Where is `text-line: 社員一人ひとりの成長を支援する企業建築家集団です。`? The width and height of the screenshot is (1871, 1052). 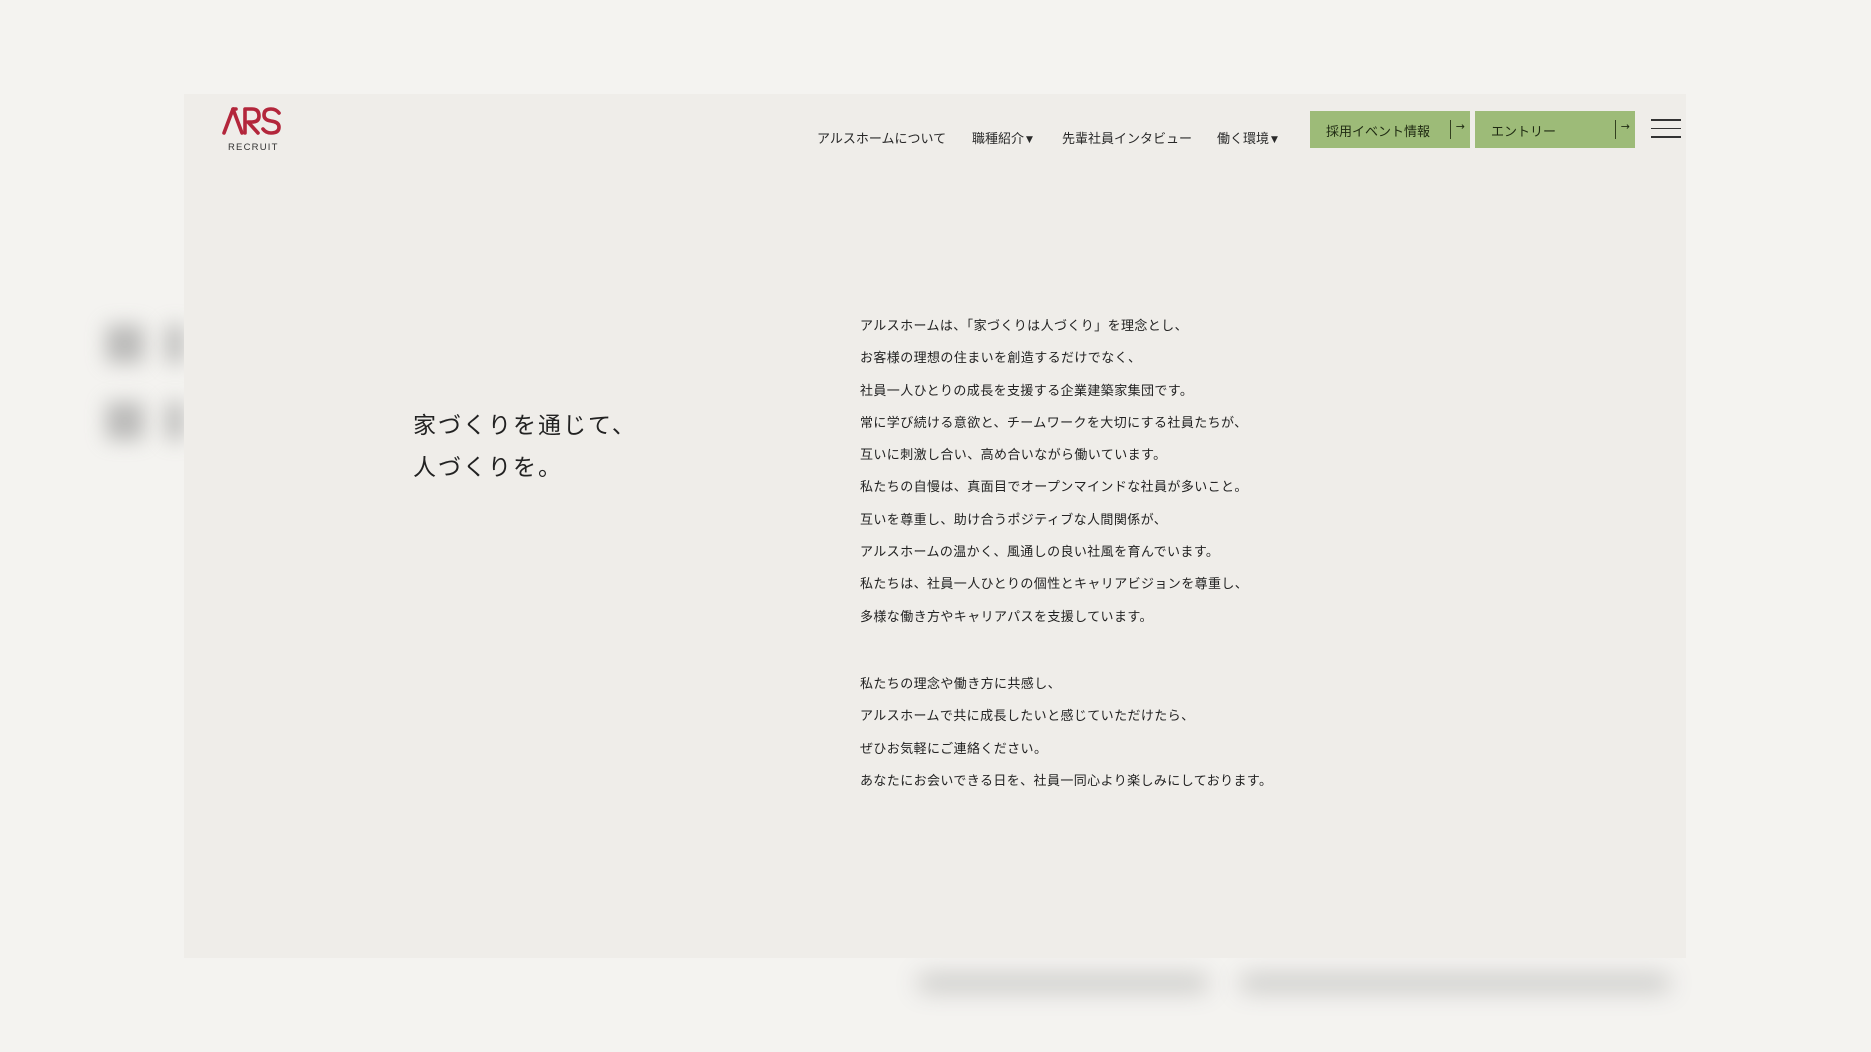
text-line: 社員一人ひとりの成長を支援する企業建築家集団です。 is located at coordinates (1027, 391).